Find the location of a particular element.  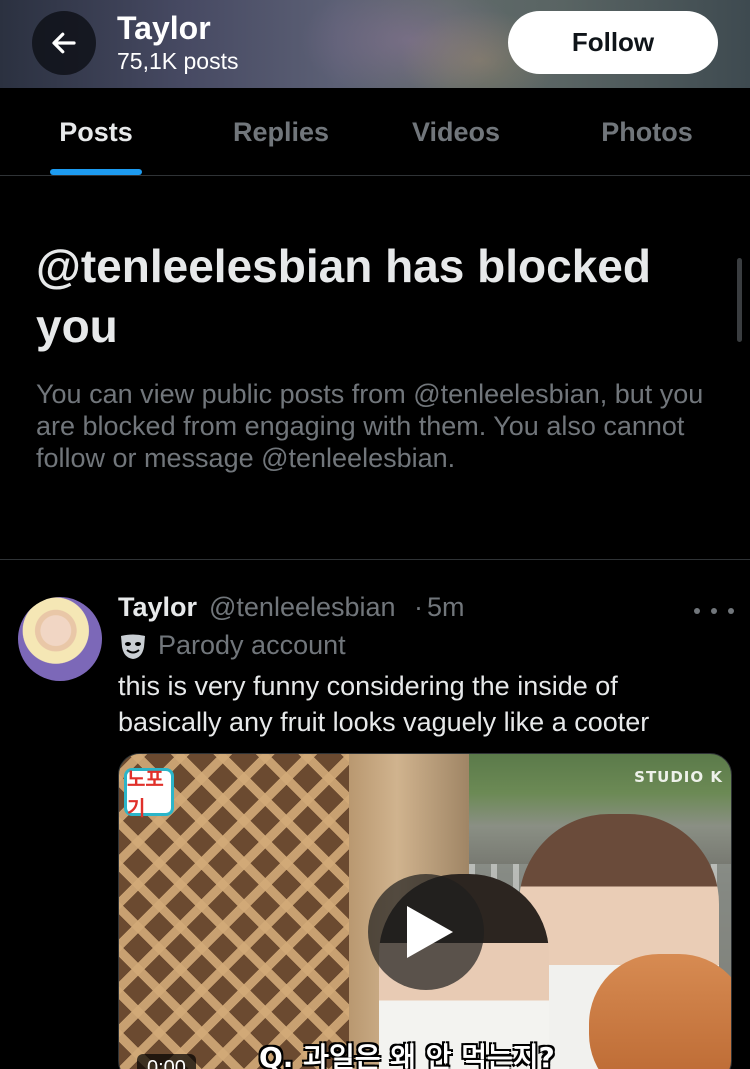

arrow-left-icon is located at coordinates (64, 43).